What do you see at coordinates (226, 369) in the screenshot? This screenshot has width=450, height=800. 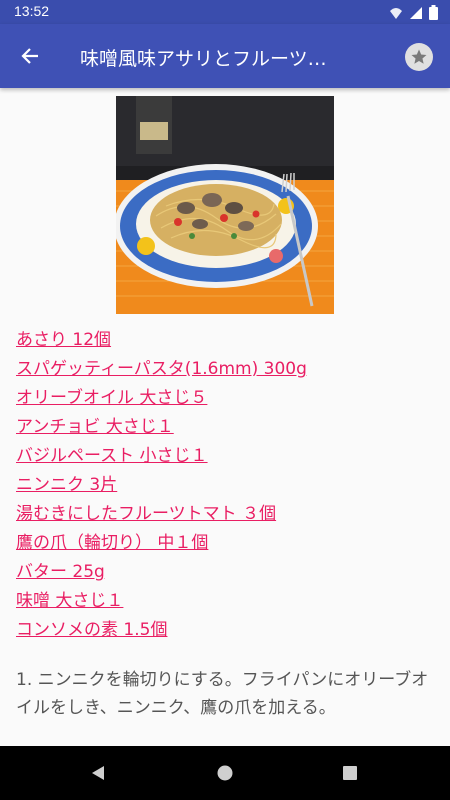 I see `ingredient-link: スパゲッティーパスタ(1.6mm) 300g` at bounding box center [226, 369].